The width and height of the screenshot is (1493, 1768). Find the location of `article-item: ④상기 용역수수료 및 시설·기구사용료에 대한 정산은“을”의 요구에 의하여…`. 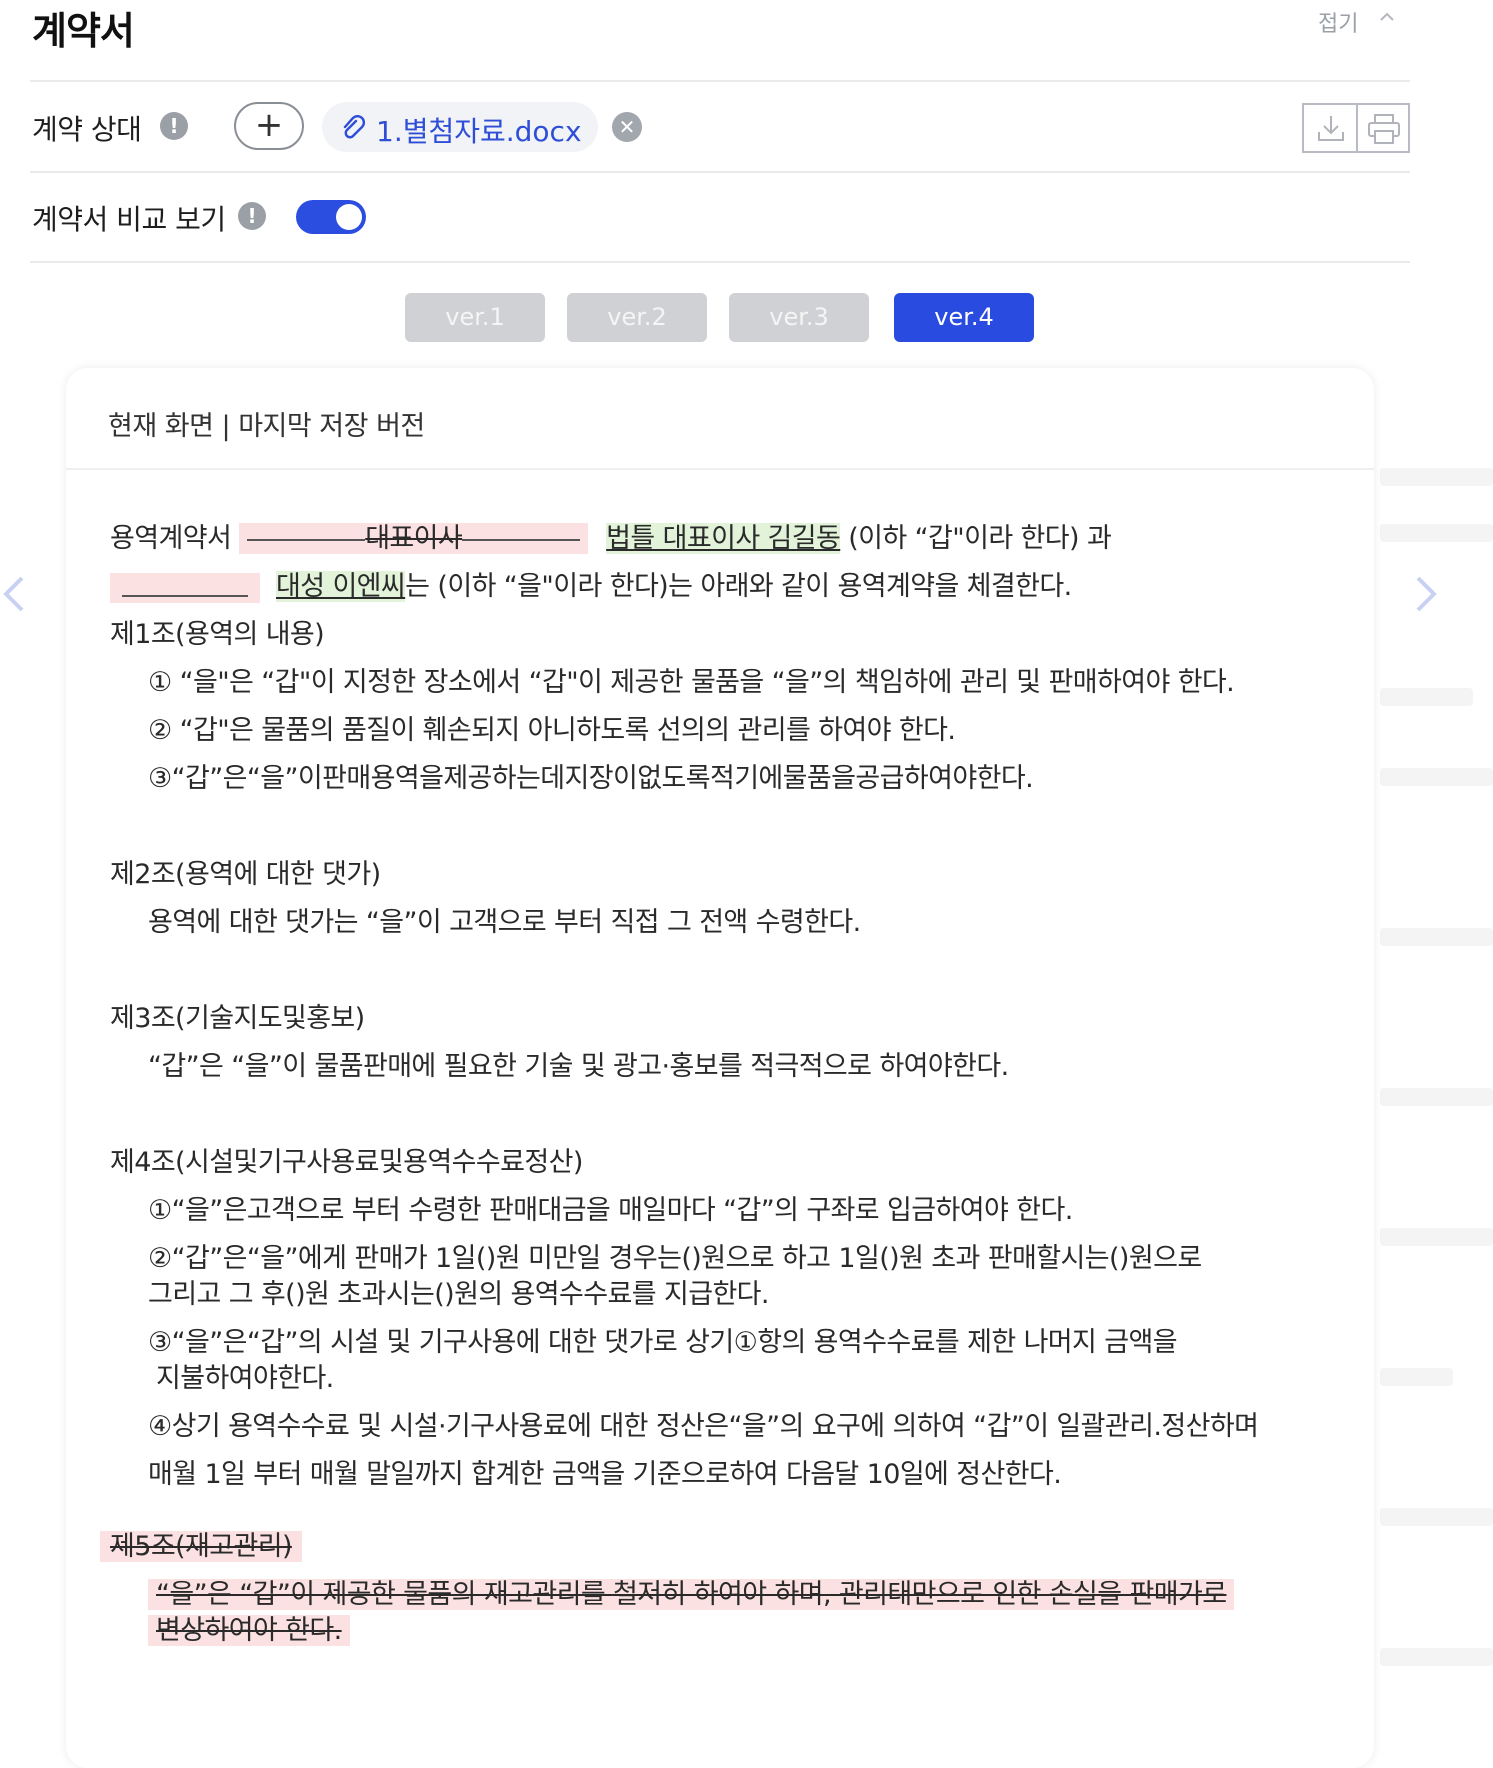

article-item: ④상기 용역수수료 및 시설·기구사용료에 대한 정산은“을”의 요구에 의하여… is located at coordinates (703, 1426).